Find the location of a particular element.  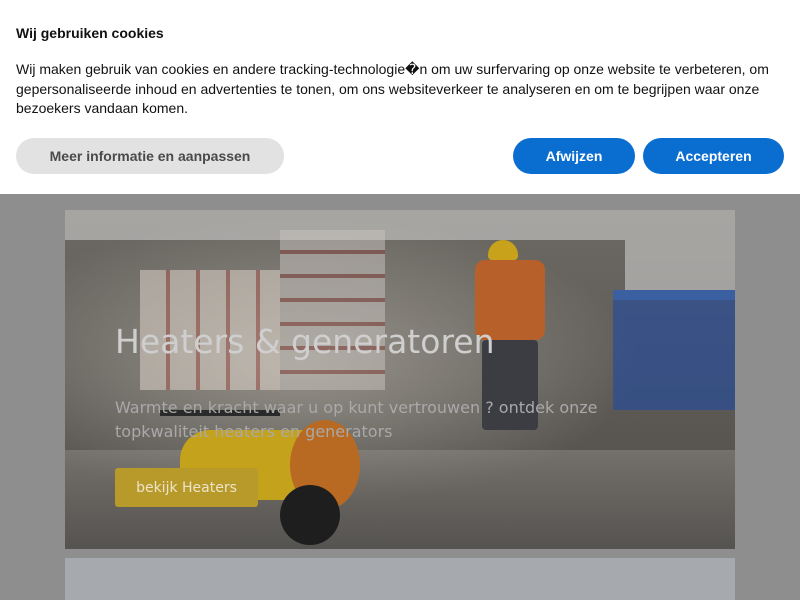

heater-wheel is located at coordinates (310, 515).